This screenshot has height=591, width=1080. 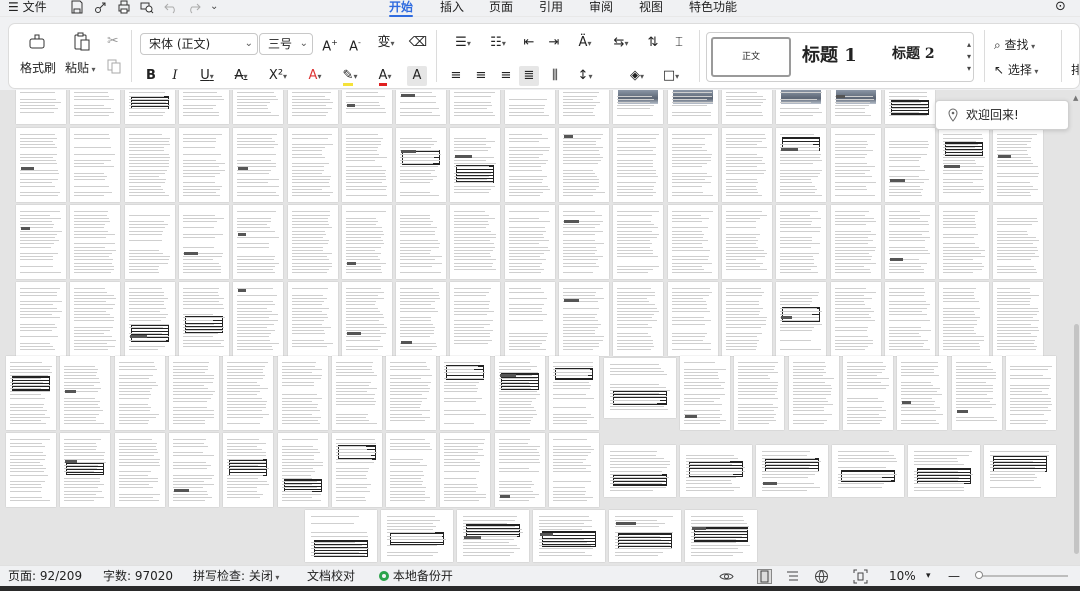 What do you see at coordinates (1016, 69) in the screenshot?
I see `select-button: ↖ 选择 ▾` at bounding box center [1016, 69].